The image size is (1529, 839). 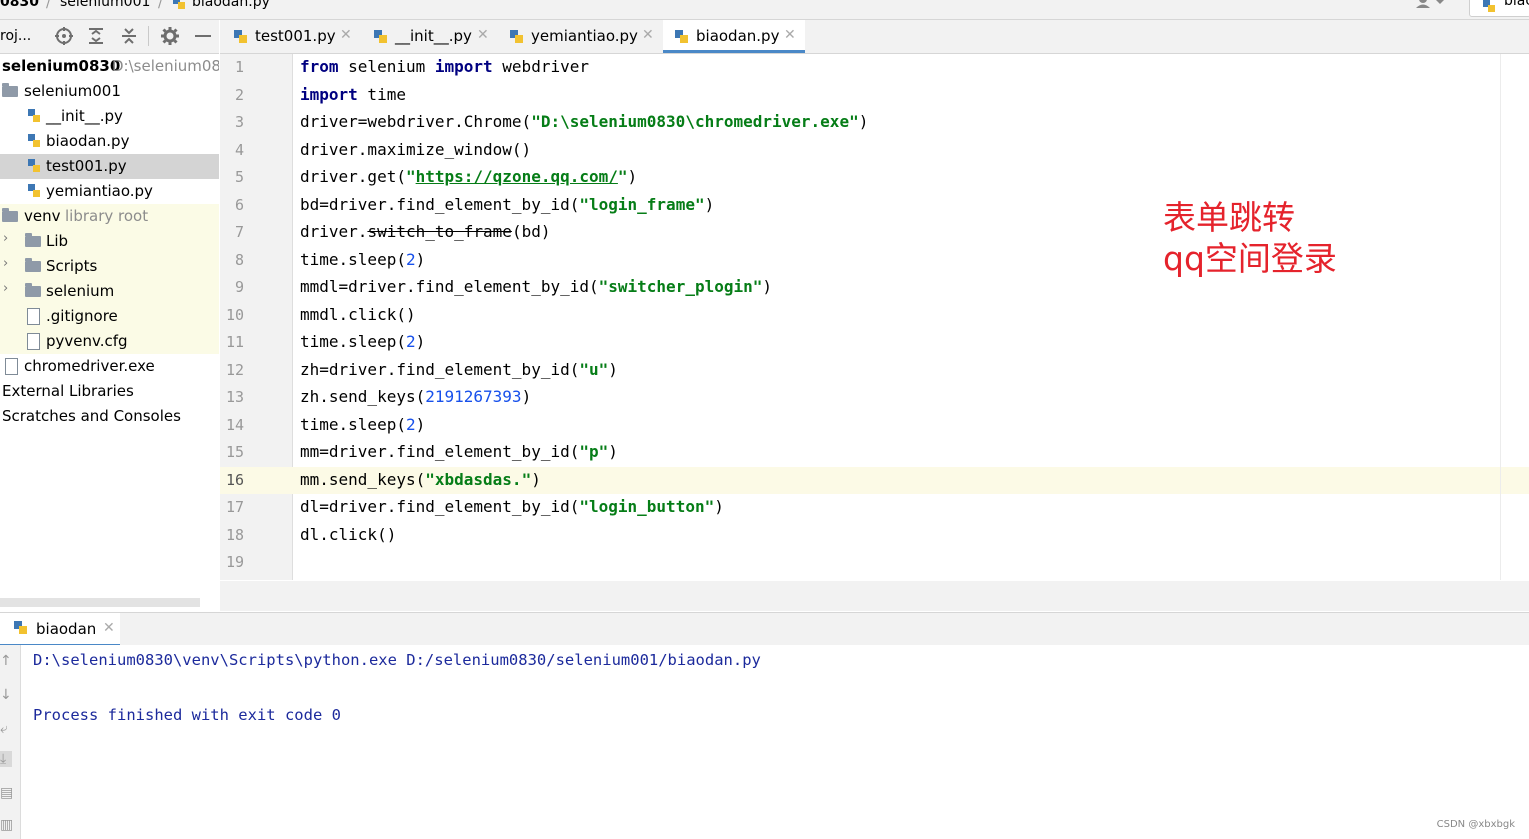 I want to click on code-token: mm.send_keys(, so click(x=363, y=479).